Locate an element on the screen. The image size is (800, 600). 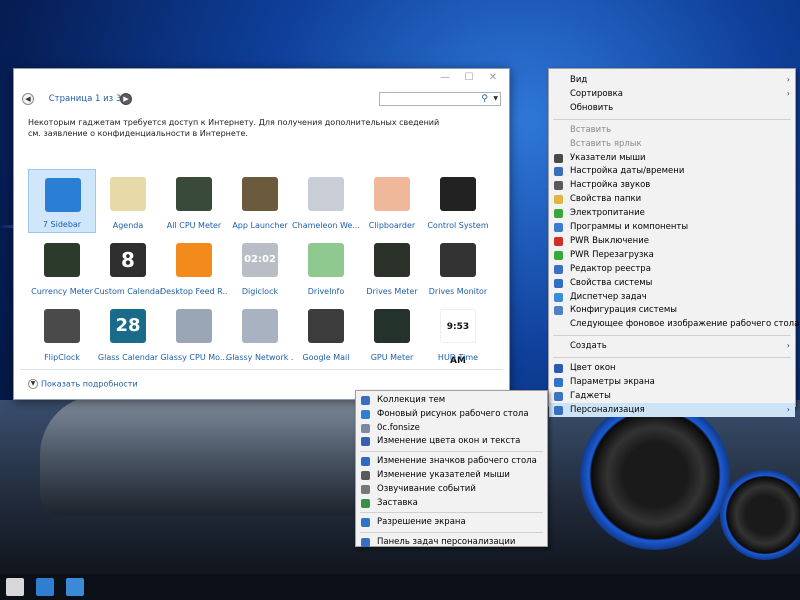
close-icon: ✕ is located at coordinates (493, 78).